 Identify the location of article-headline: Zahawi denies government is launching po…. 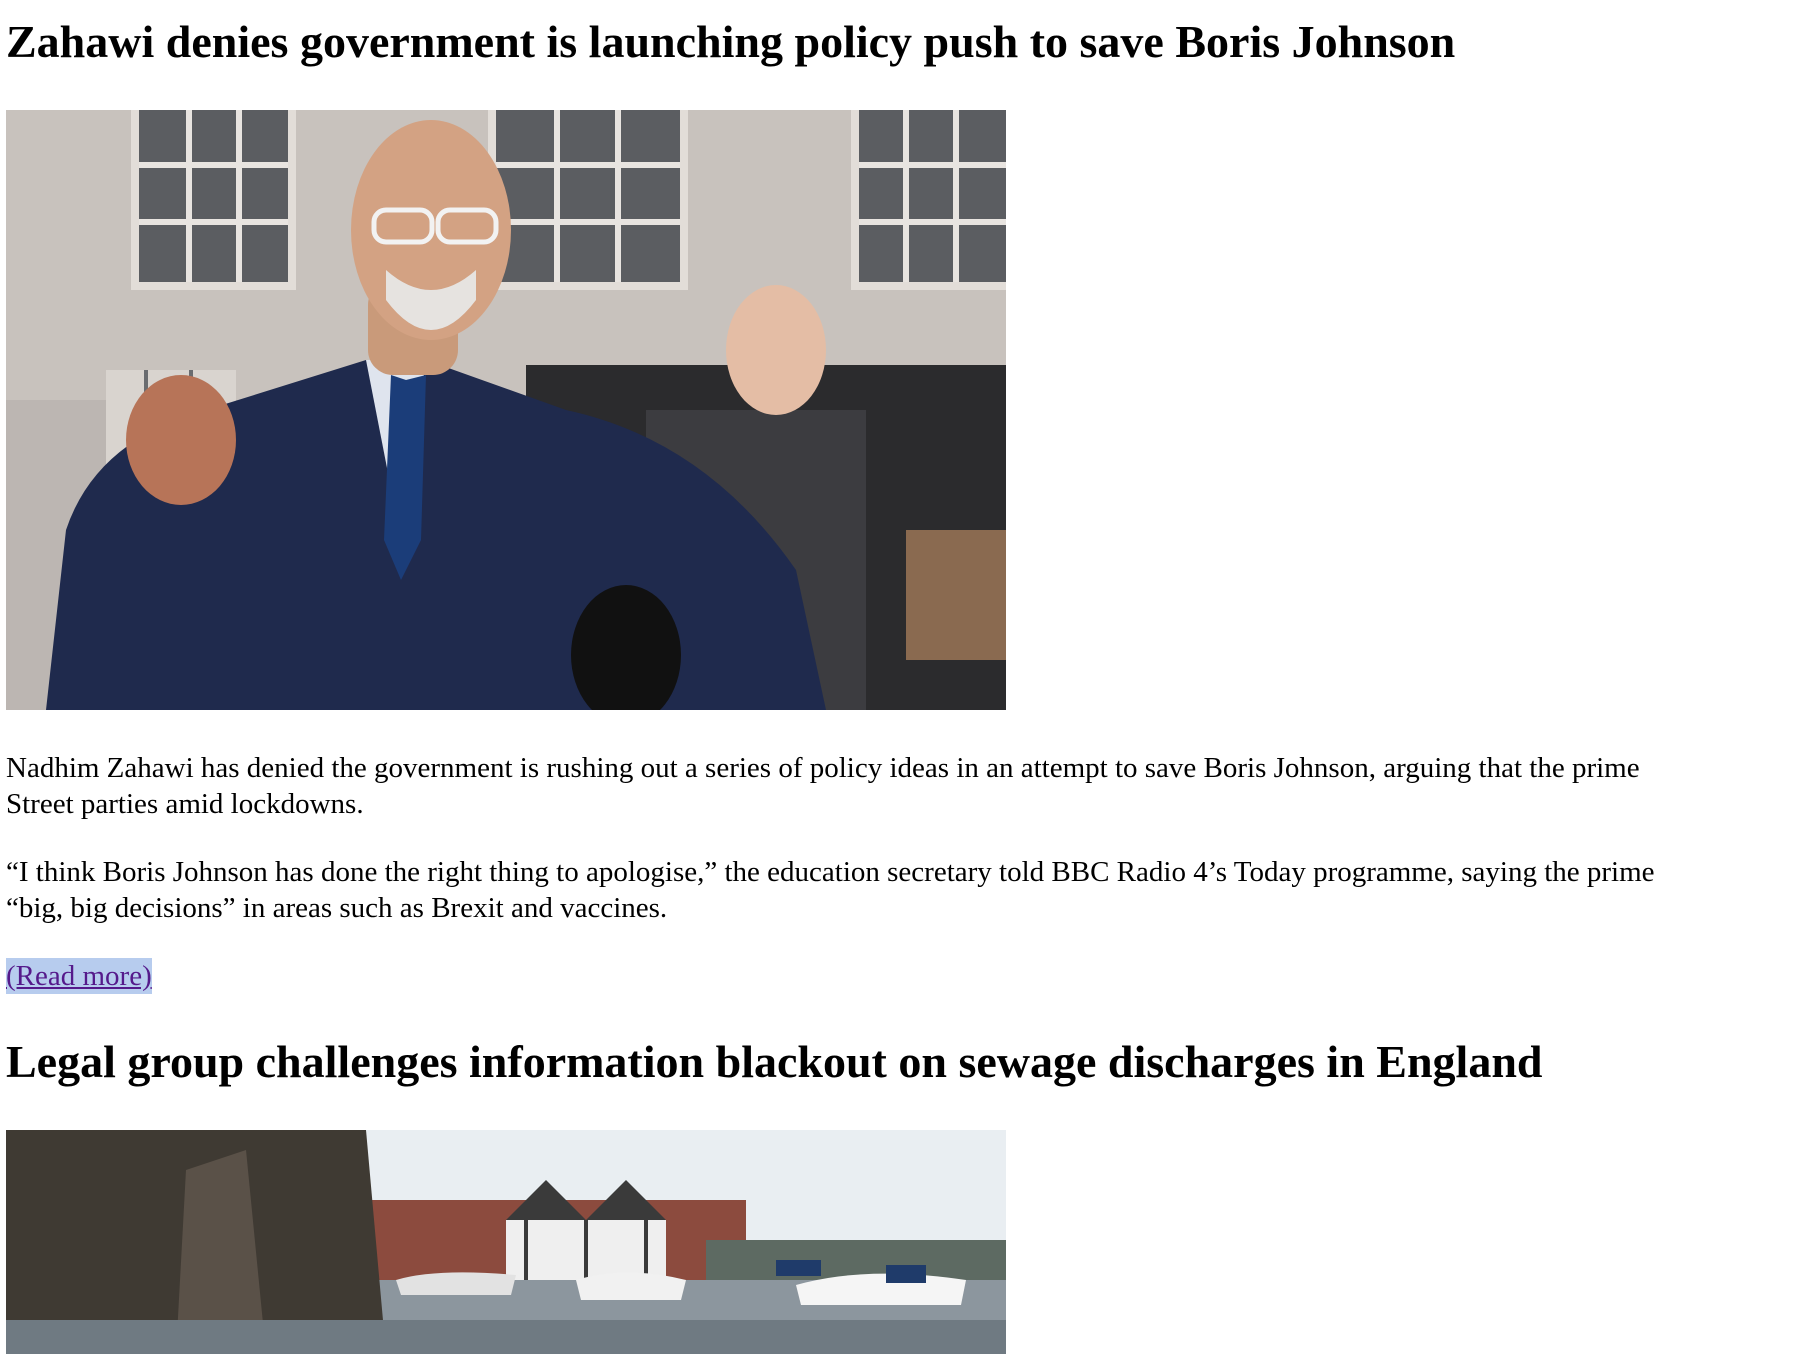
(731, 41).